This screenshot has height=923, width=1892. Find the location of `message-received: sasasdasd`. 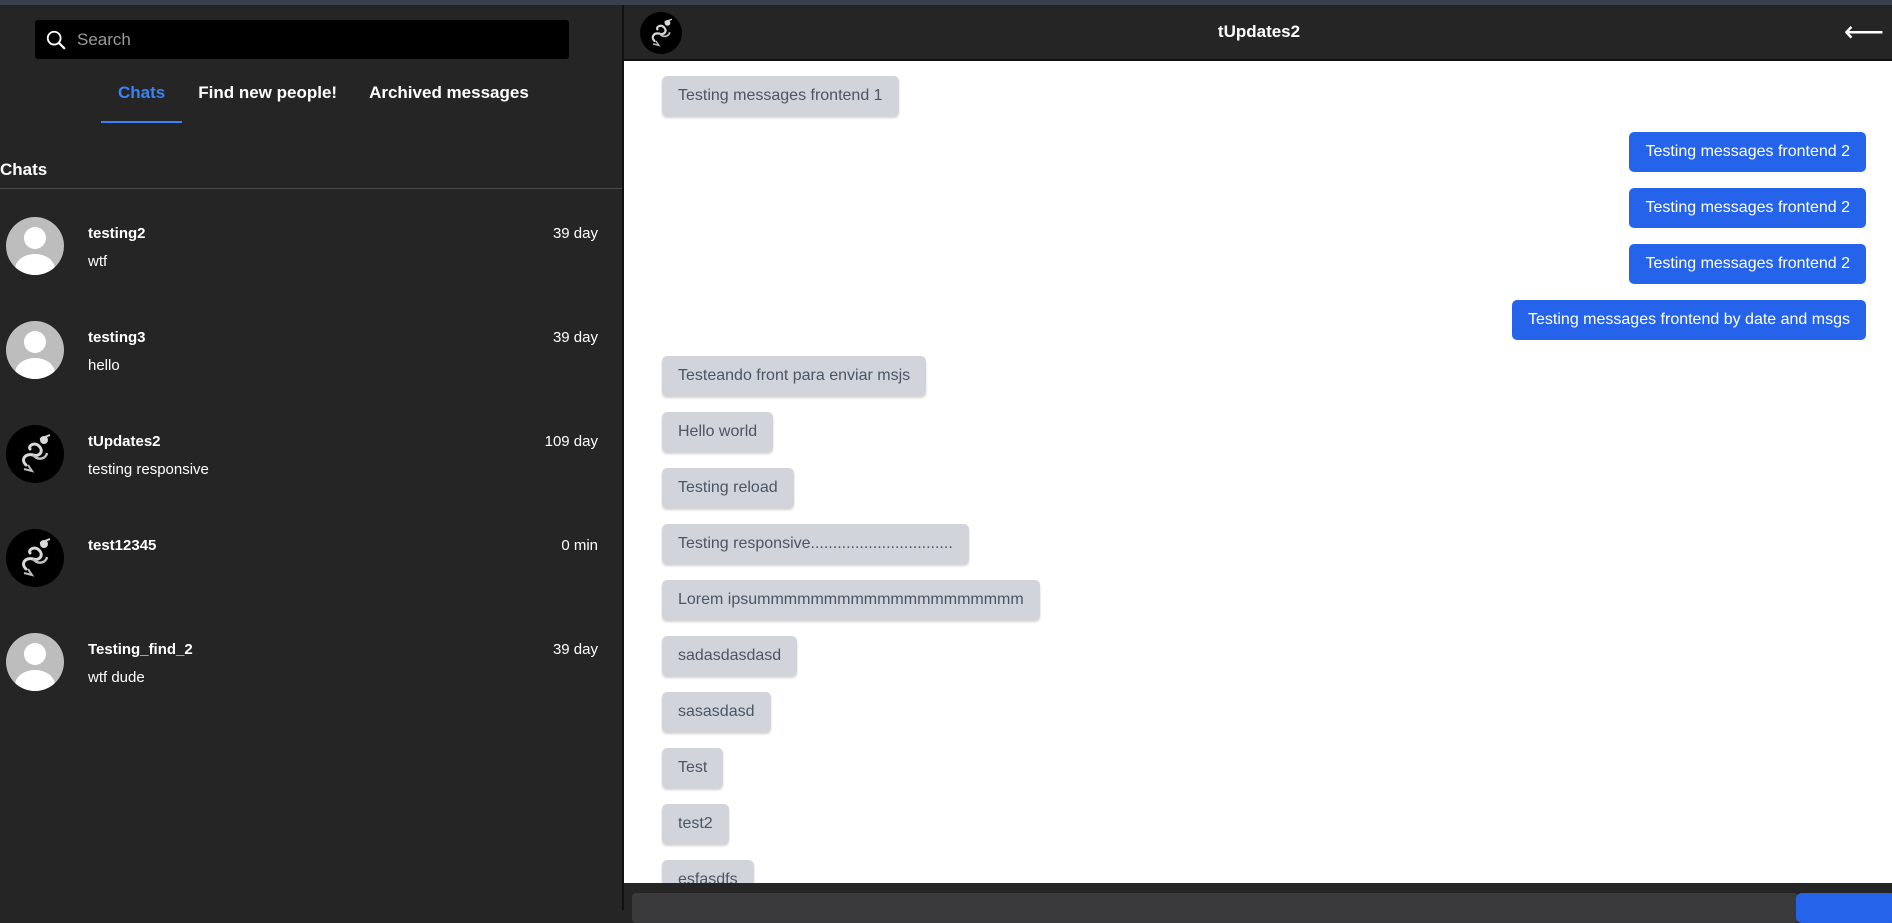

message-received: sasasdasd is located at coordinates (716, 712).